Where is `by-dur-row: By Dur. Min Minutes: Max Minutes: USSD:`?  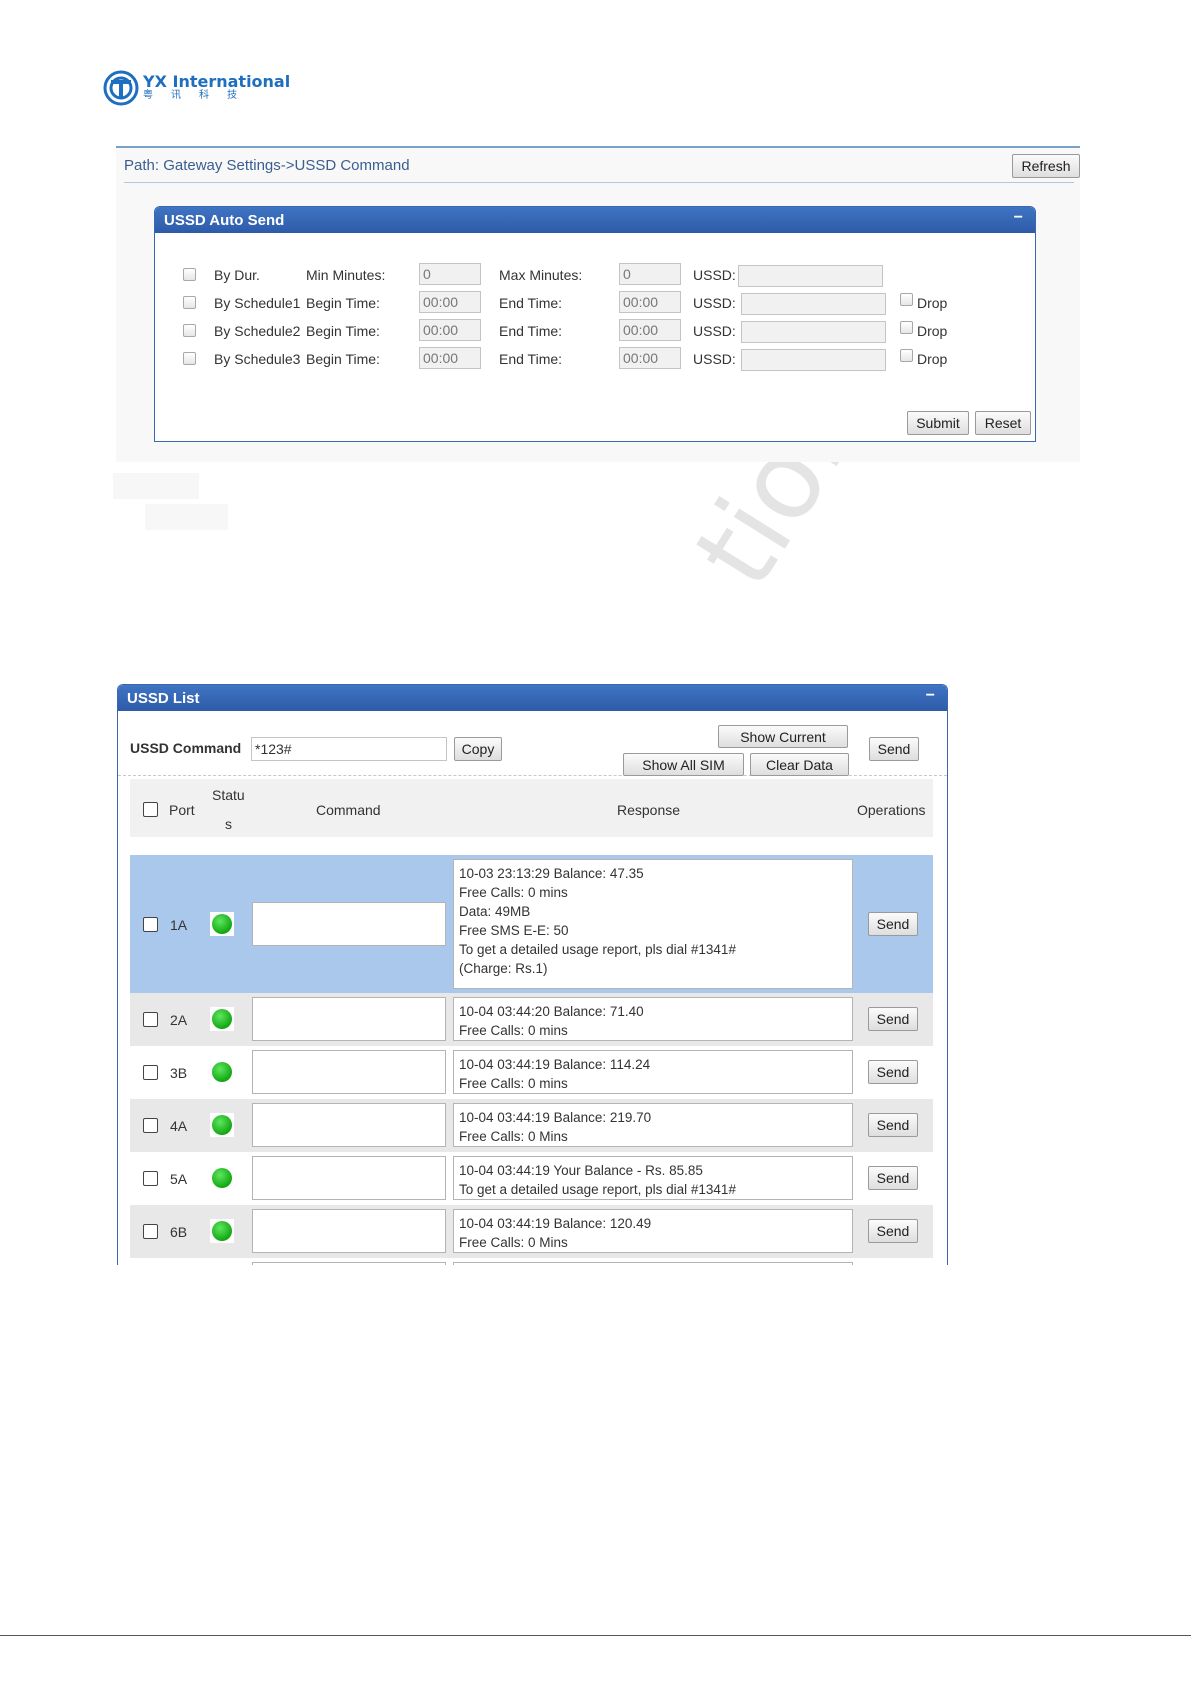 by-dur-row: By Dur. Min Minutes: Max Minutes: USSD: is located at coordinates (595, 275).